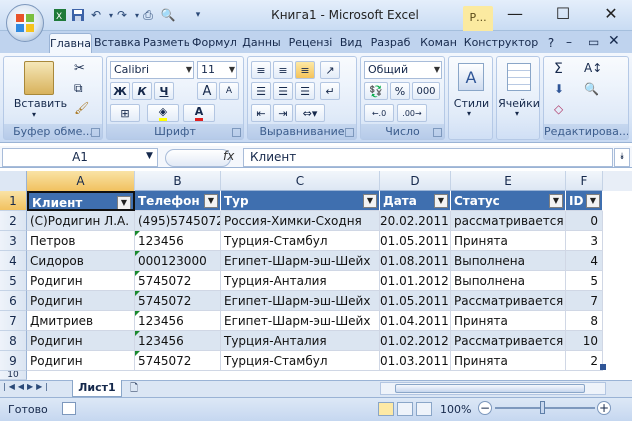 The width and height of the screenshot is (632, 421). Describe the element at coordinates (558, 109) in the screenshot. I see `clear-icon: ◇` at that location.